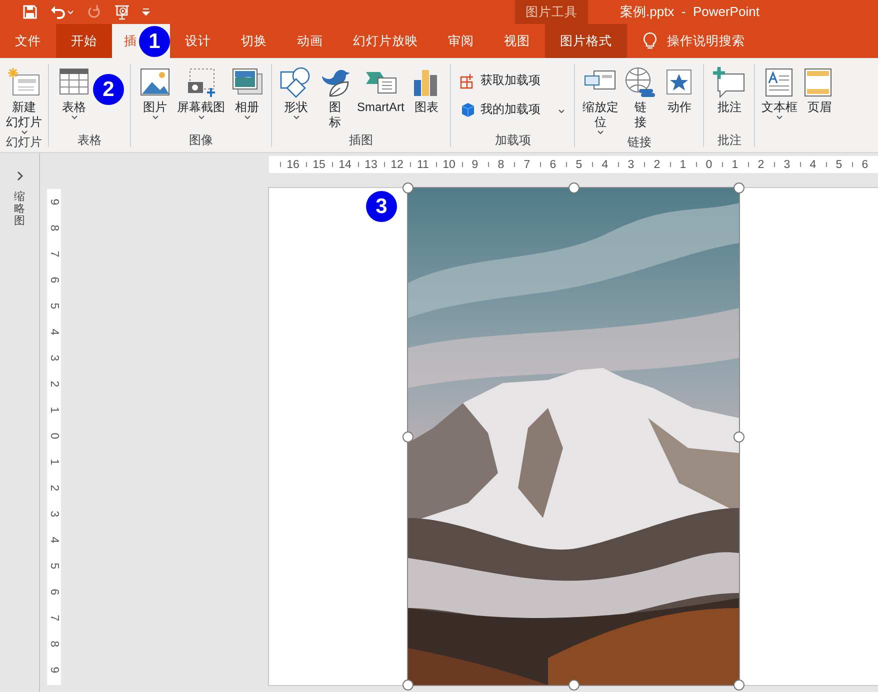 This screenshot has height=692, width=878. What do you see at coordinates (28, 41) in the screenshot?
I see `ribbon-tab: 文件` at bounding box center [28, 41].